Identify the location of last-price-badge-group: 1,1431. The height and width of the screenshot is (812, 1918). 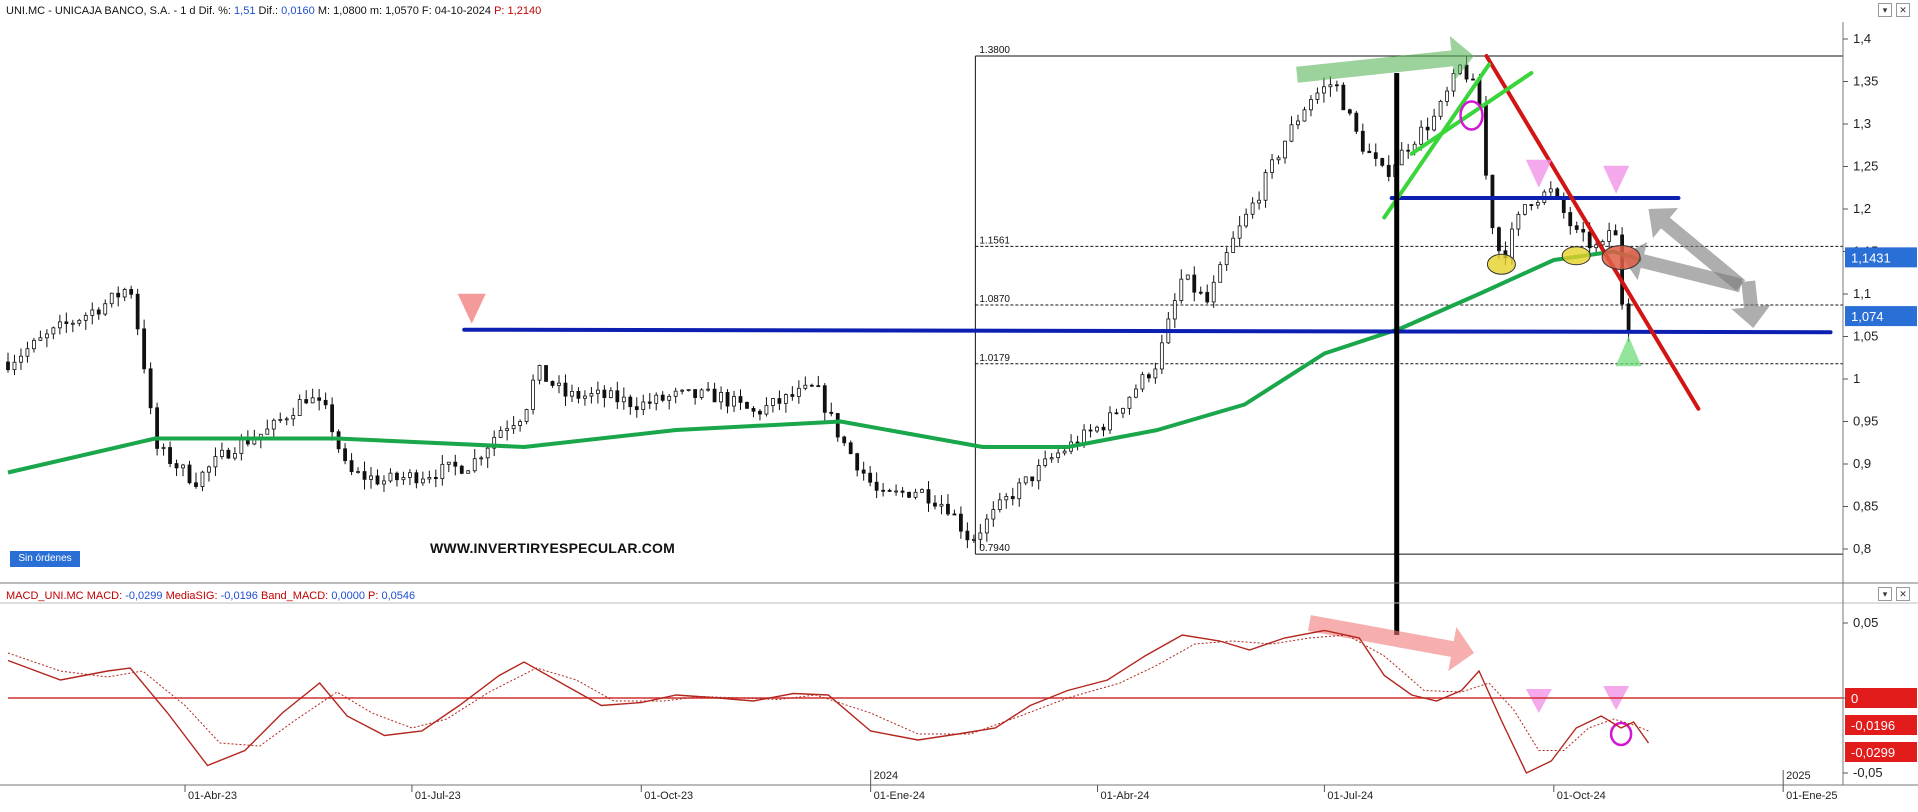
(1881, 257).